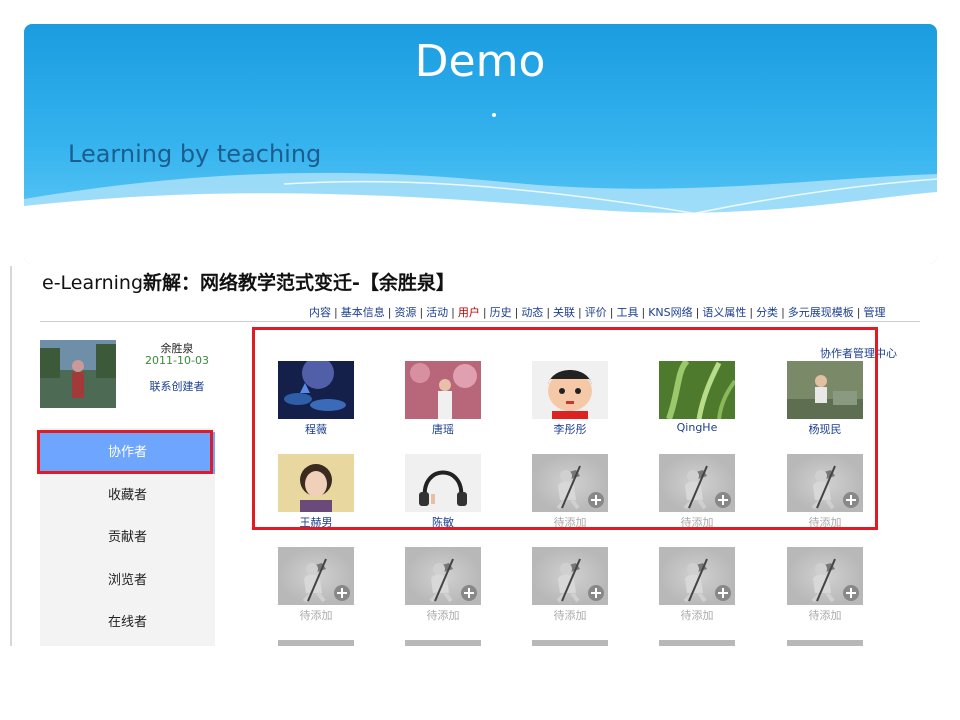 The width and height of the screenshot is (960, 720). Describe the element at coordinates (501, 312) in the screenshot. I see `nav-link: 历史` at that location.